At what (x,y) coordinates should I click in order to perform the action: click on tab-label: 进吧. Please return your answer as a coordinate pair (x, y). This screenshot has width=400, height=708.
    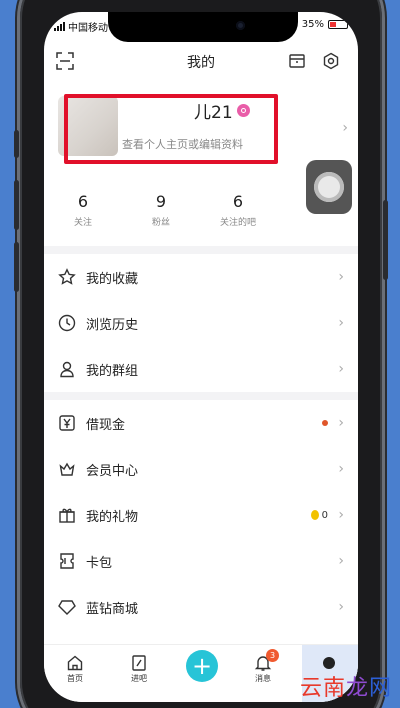
    Looking at the image, I should click on (139, 678).